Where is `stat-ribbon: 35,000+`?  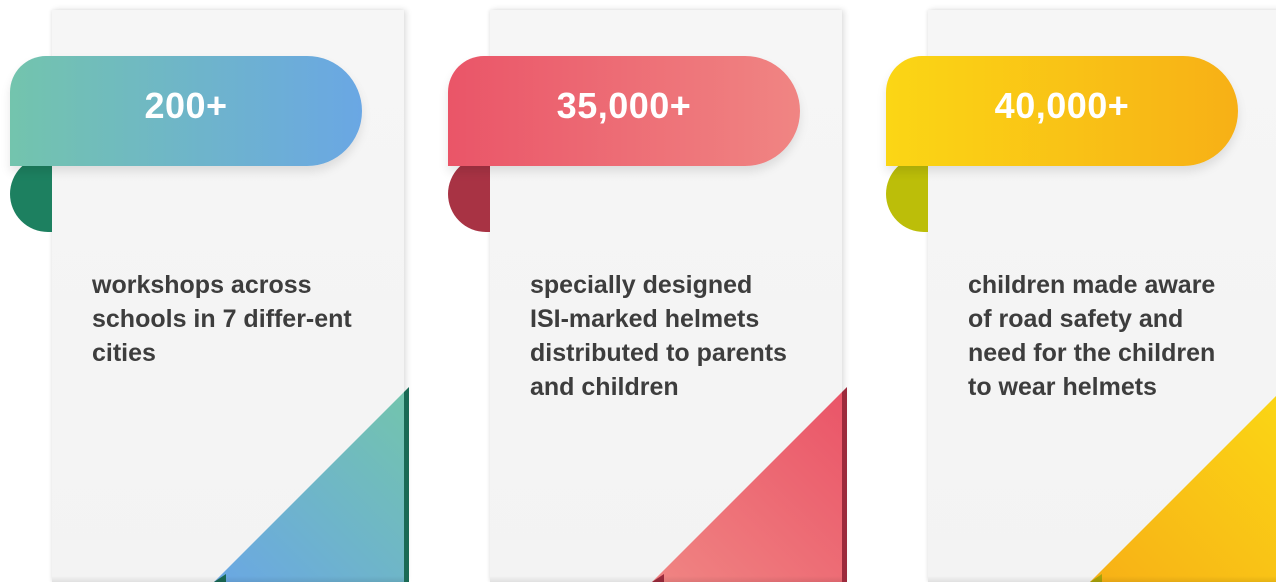 stat-ribbon: 35,000+ is located at coordinates (624, 111).